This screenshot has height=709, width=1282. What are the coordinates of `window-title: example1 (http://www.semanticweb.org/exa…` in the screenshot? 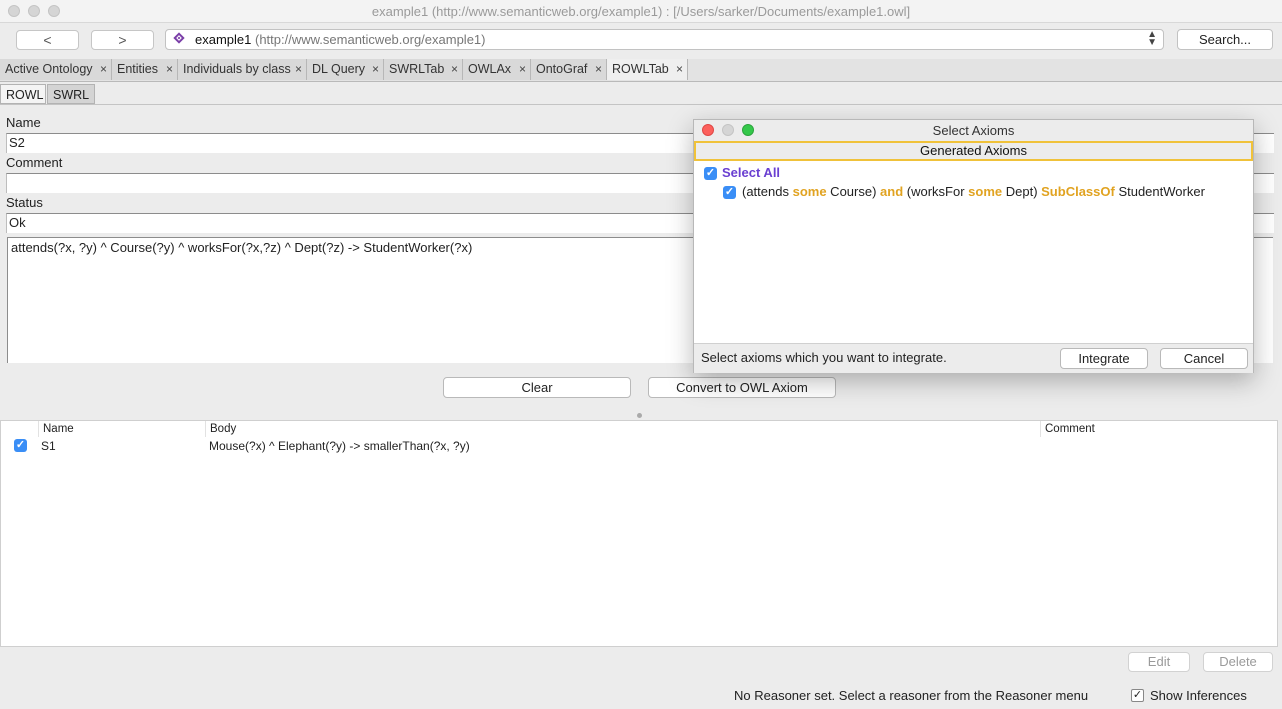 It's located at (641, 11).